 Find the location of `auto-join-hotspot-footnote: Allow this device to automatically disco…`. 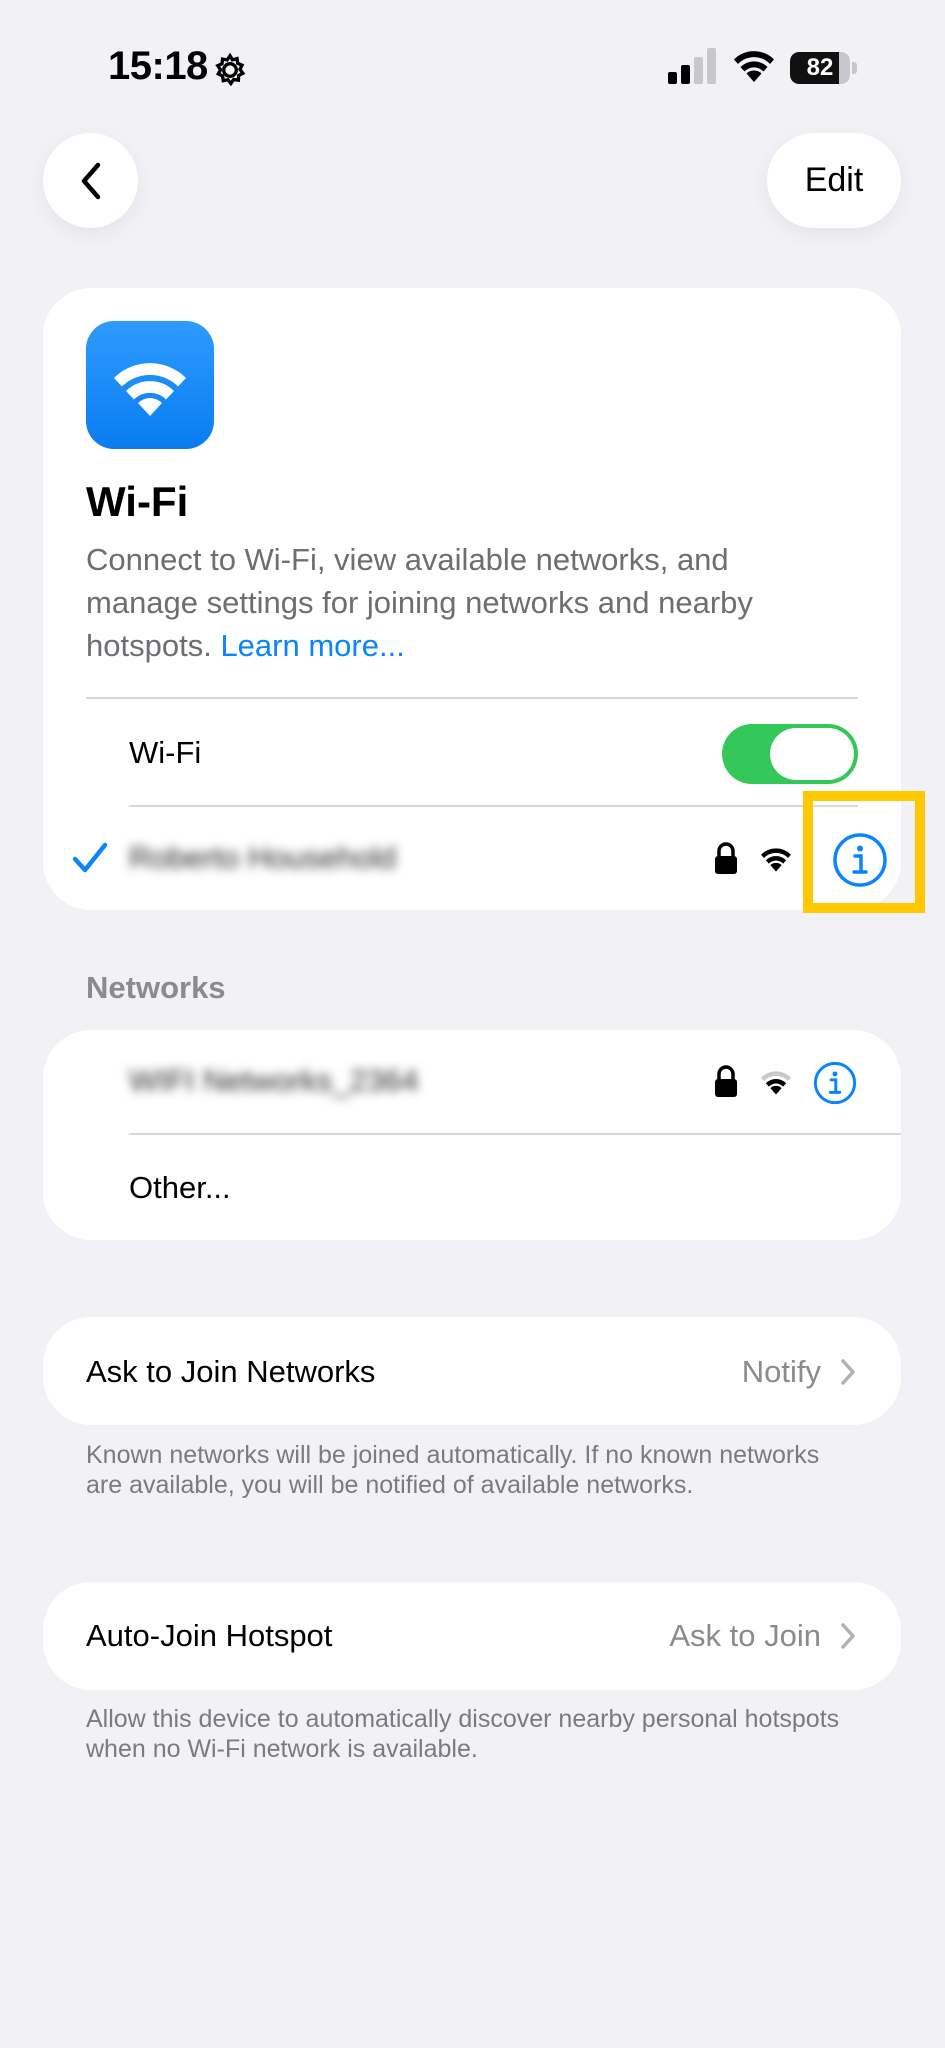

auto-join-hotspot-footnote: Allow this device to automatically disco… is located at coordinates (463, 1734).